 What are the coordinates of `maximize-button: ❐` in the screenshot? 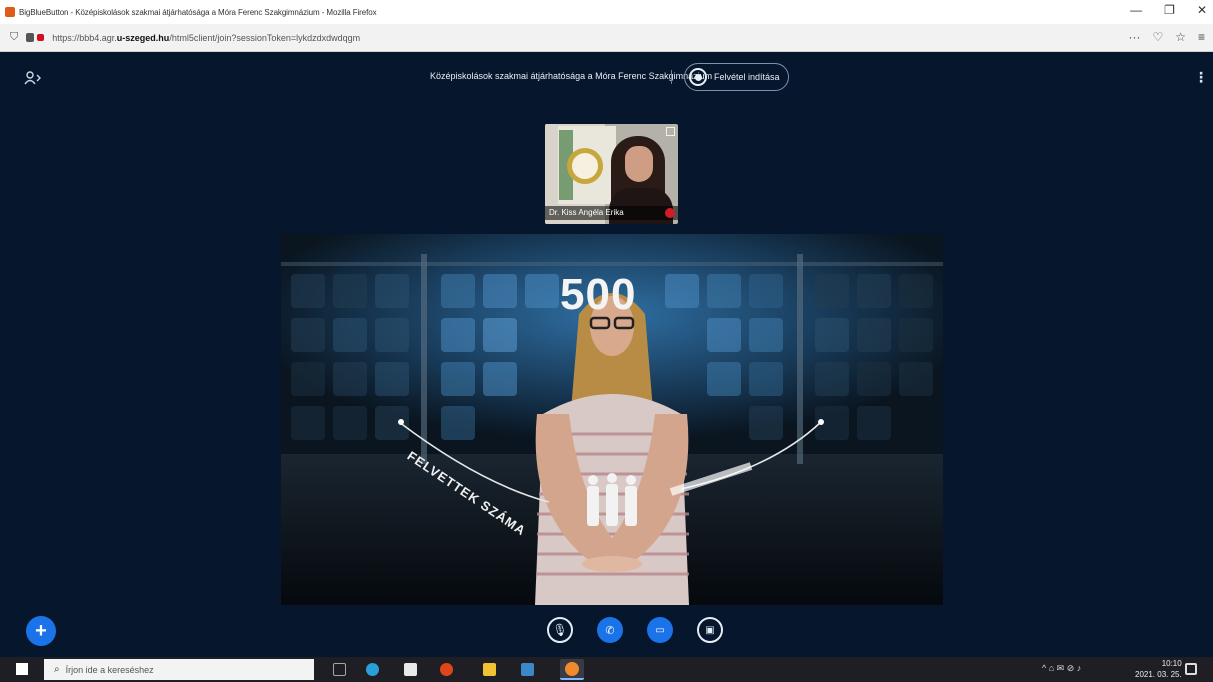 It's located at (1169, 10).